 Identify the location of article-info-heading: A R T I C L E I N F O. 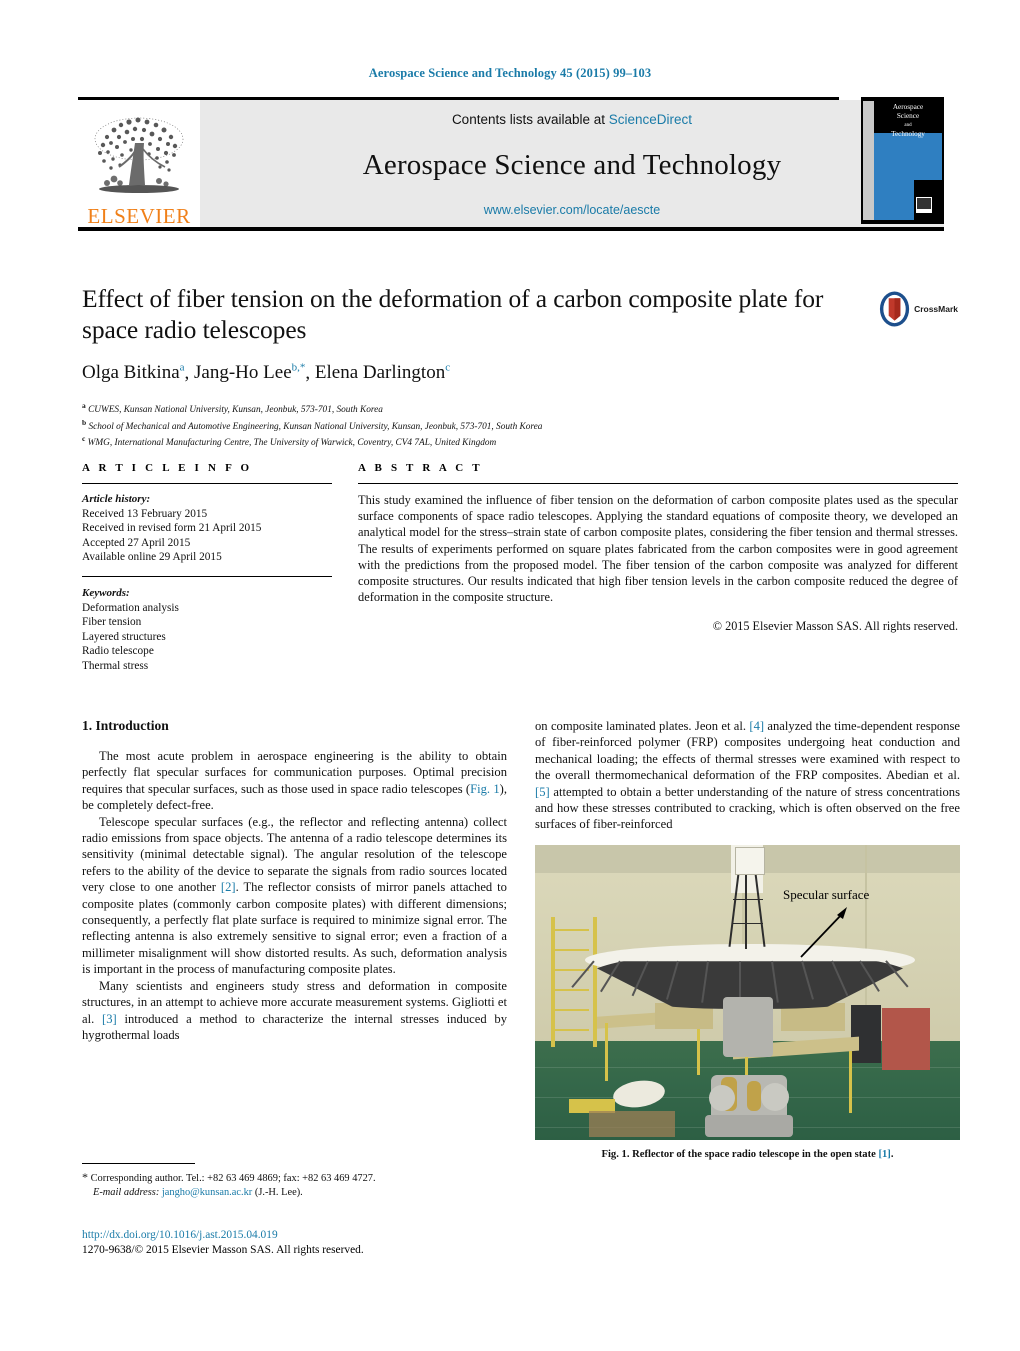
(167, 468).